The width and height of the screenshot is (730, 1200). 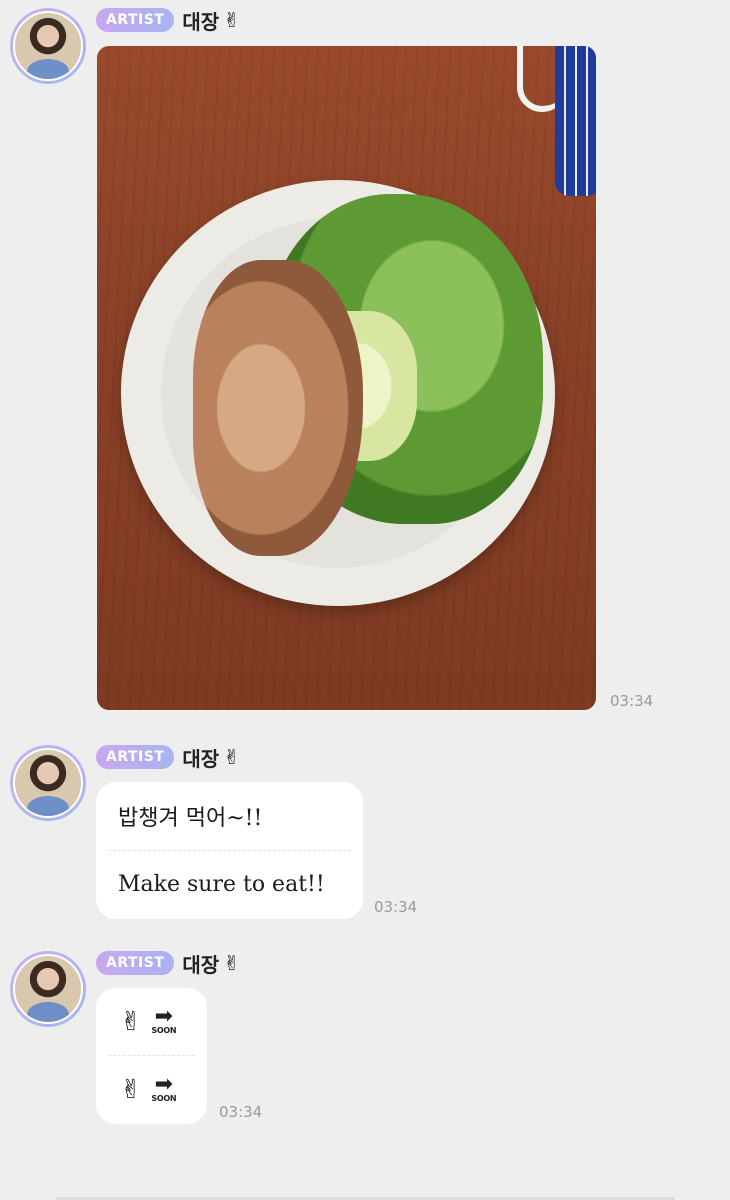 I want to click on text-bubble: 밥챙겨 먹어~!! Make sure to eat!!, so click(x=229, y=850).